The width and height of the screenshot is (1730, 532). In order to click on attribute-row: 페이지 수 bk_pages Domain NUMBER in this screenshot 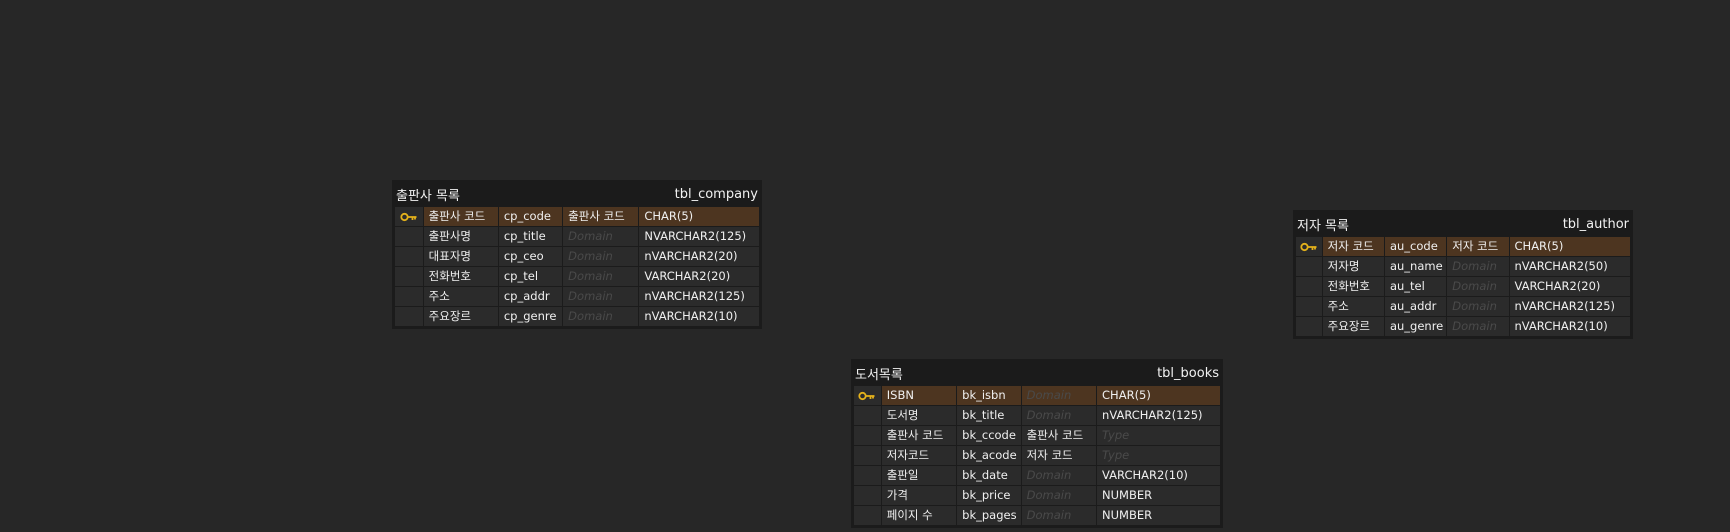, I will do `click(1037, 515)`.